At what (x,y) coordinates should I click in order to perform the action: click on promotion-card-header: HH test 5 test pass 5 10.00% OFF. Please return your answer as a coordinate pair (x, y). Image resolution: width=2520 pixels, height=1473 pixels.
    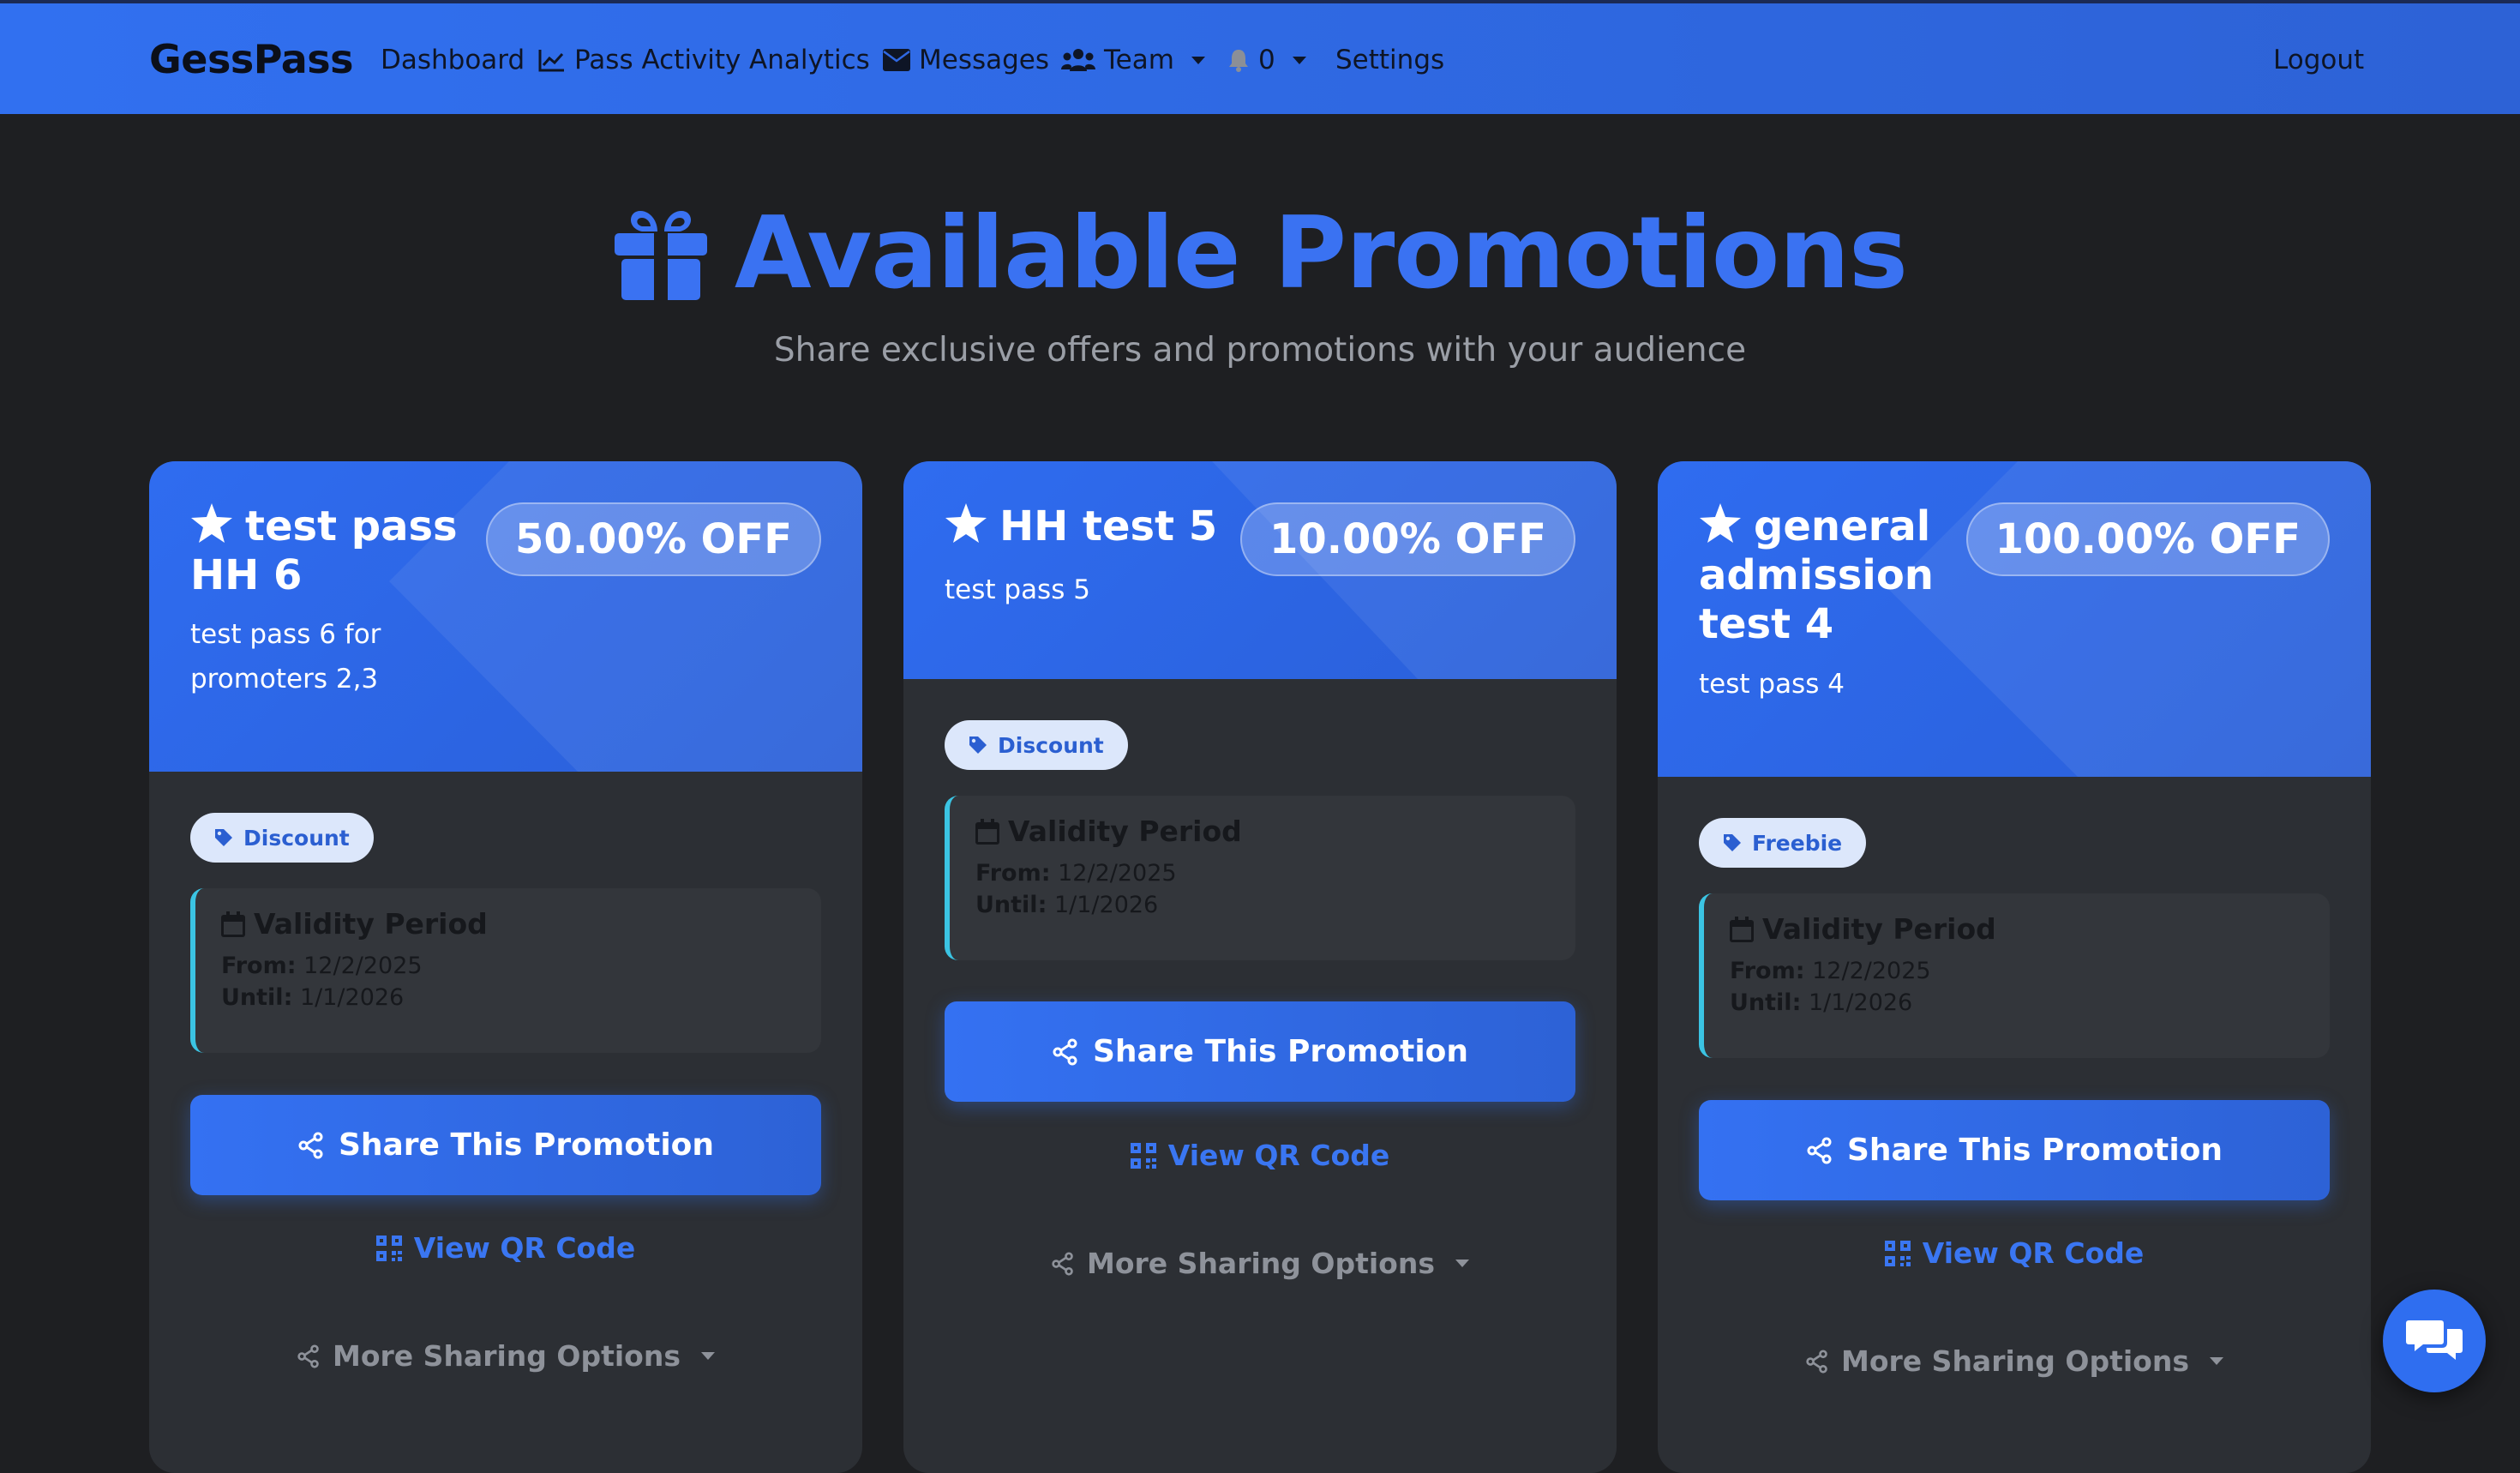
    Looking at the image, I should click on (1260, 570).